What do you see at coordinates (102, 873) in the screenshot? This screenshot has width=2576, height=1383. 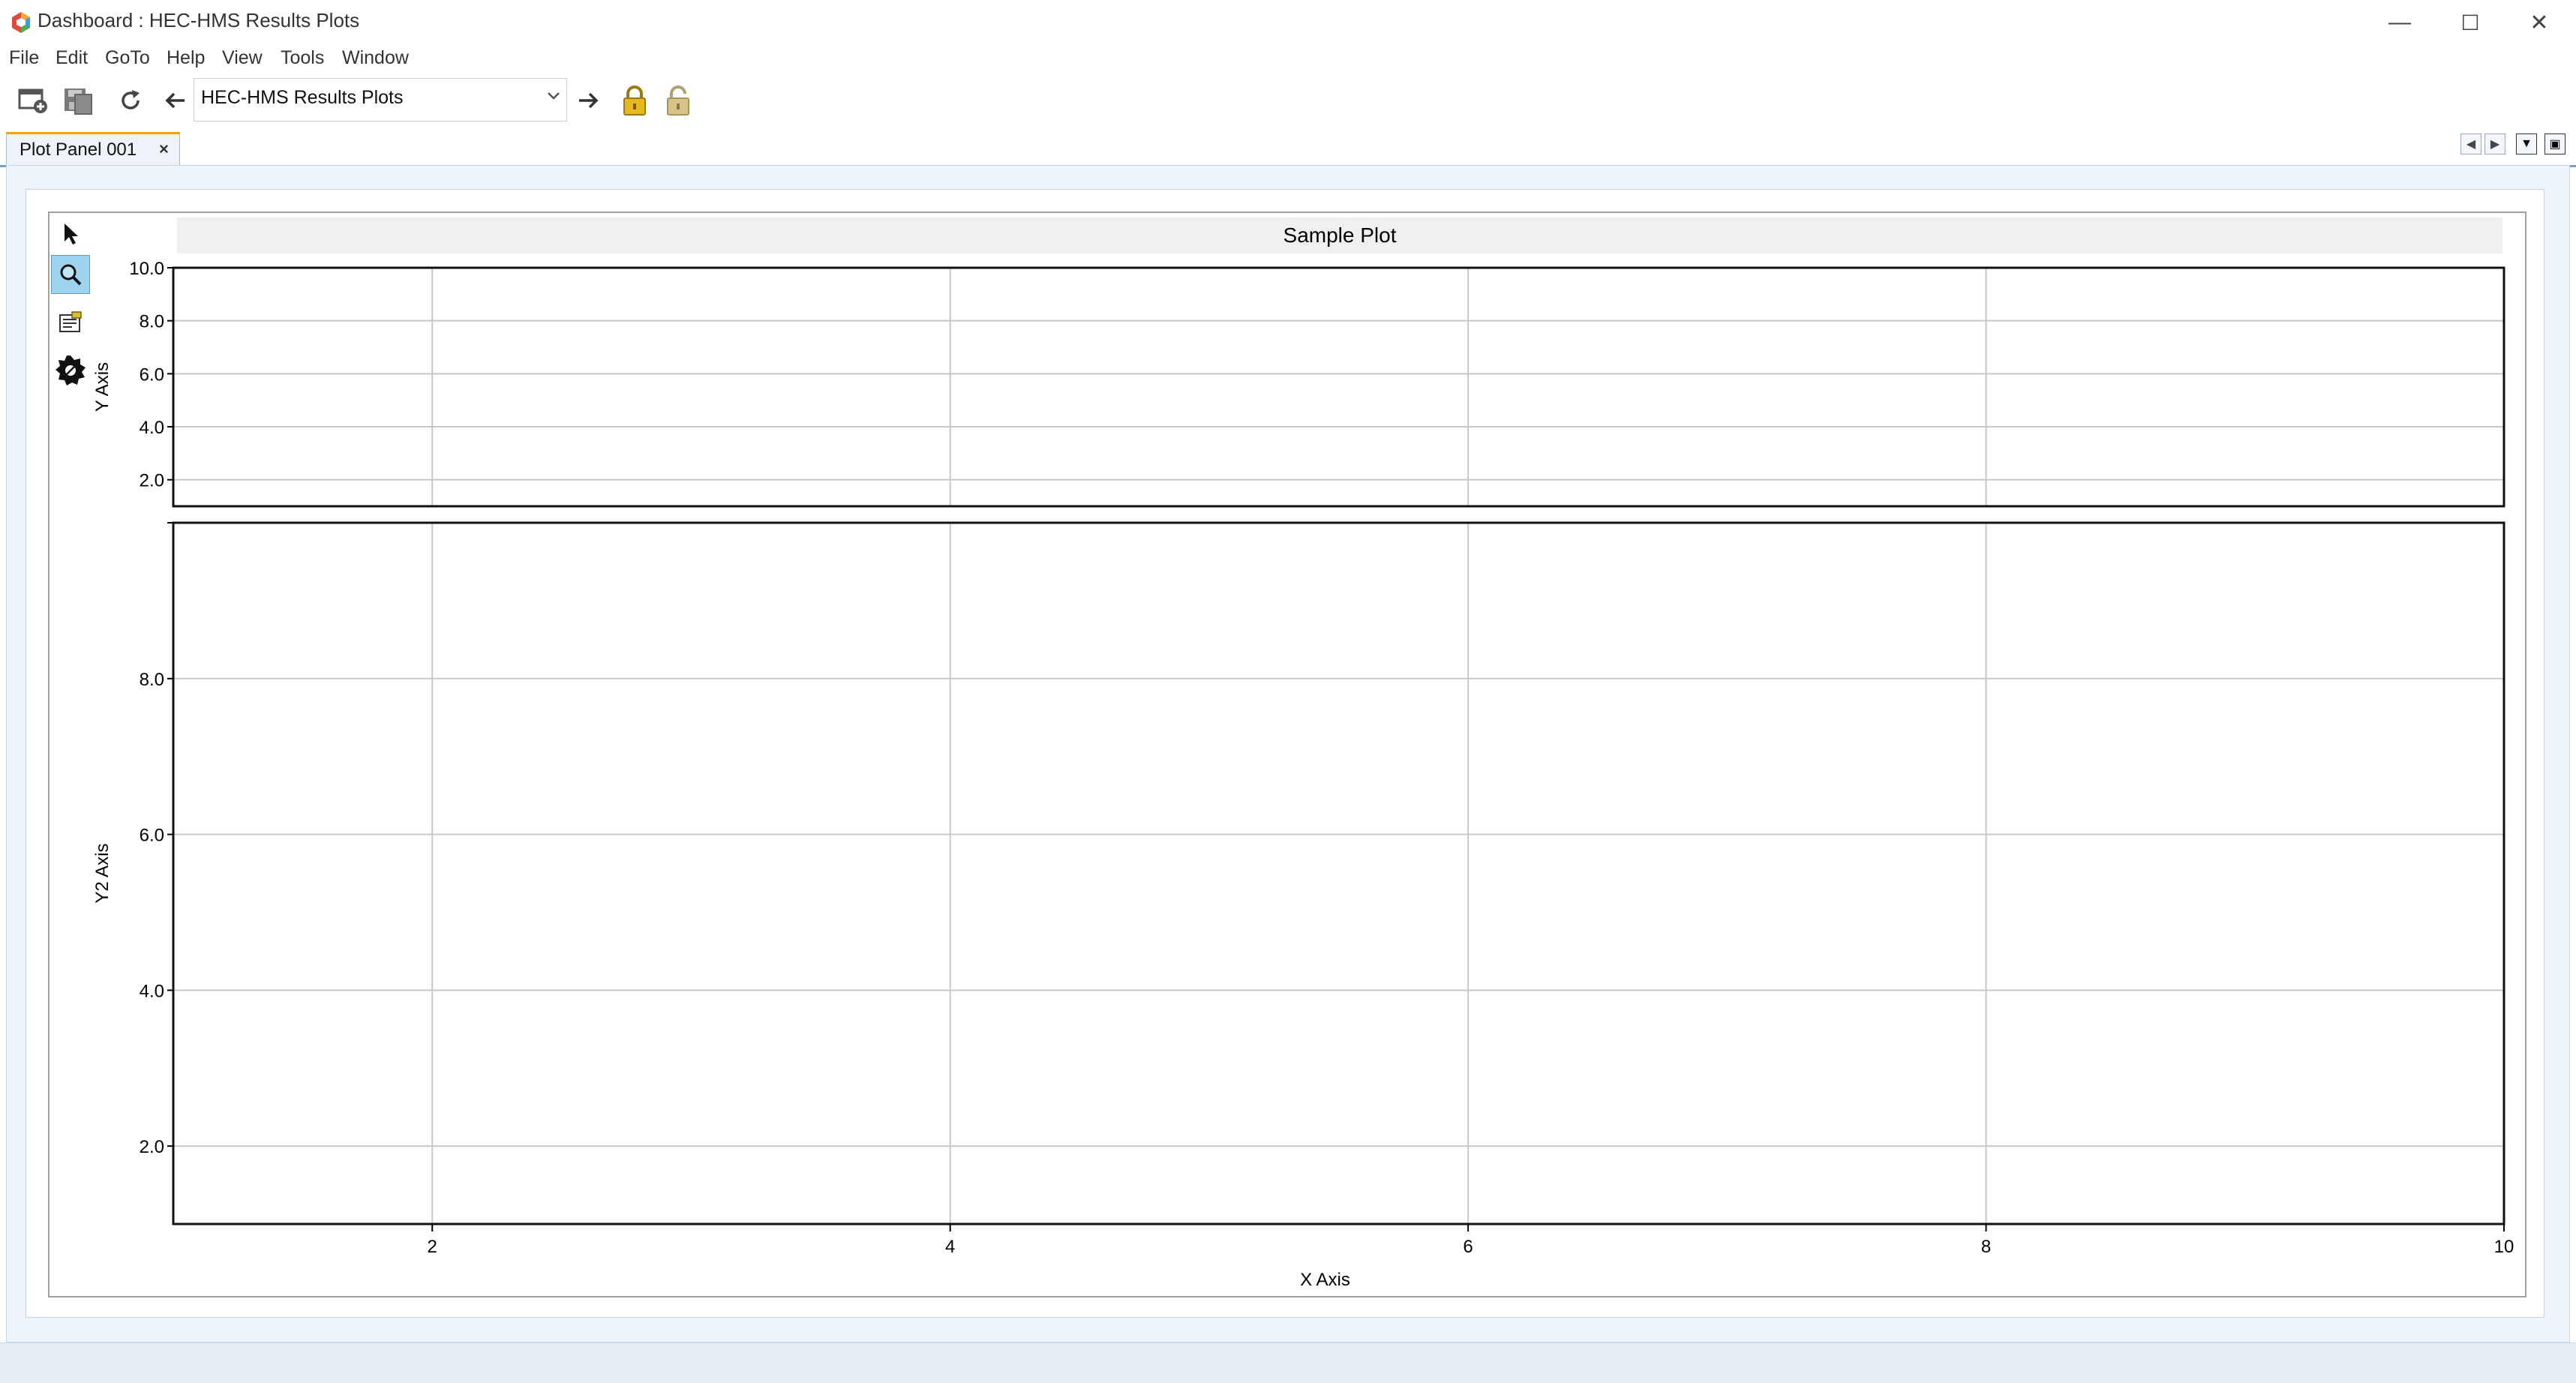 I see `y-axis-label: Y2 Axis` at bounding box center [102, 873].